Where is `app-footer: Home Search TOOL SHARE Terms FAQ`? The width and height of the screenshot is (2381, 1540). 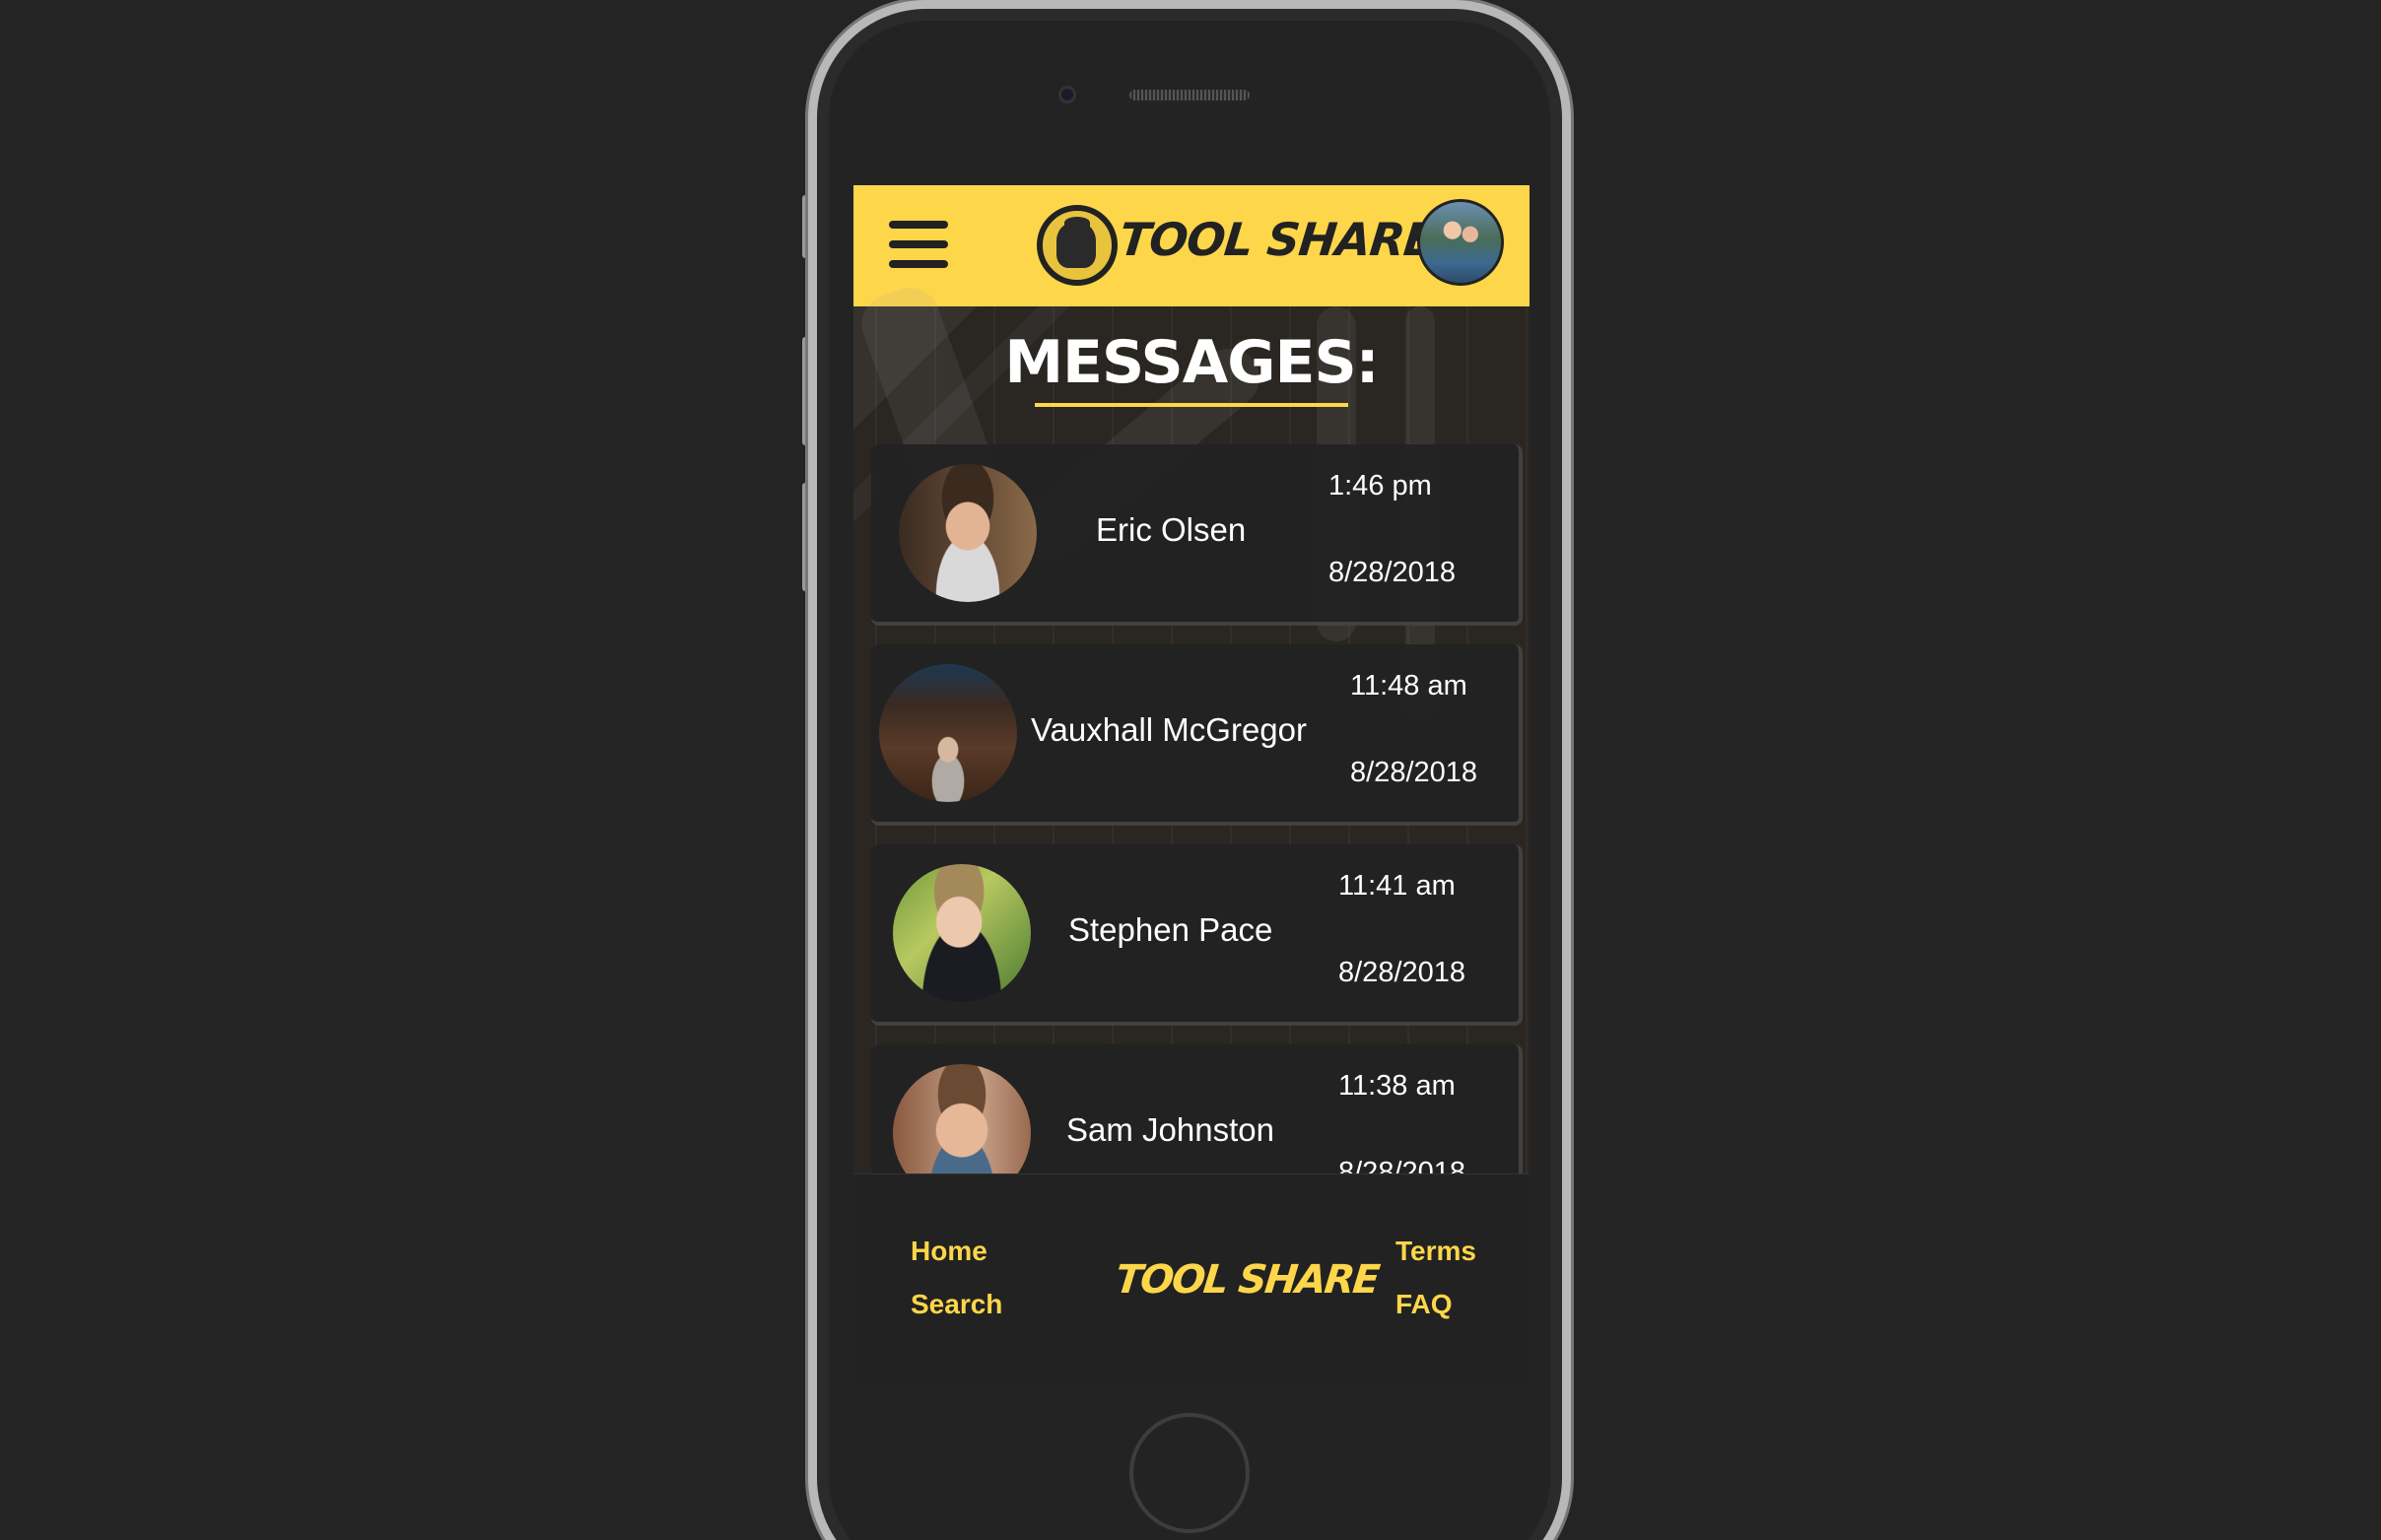 app-footer: Home Search TOOL SHARE Terms FAQ is located at coordinates (1191, 1280).